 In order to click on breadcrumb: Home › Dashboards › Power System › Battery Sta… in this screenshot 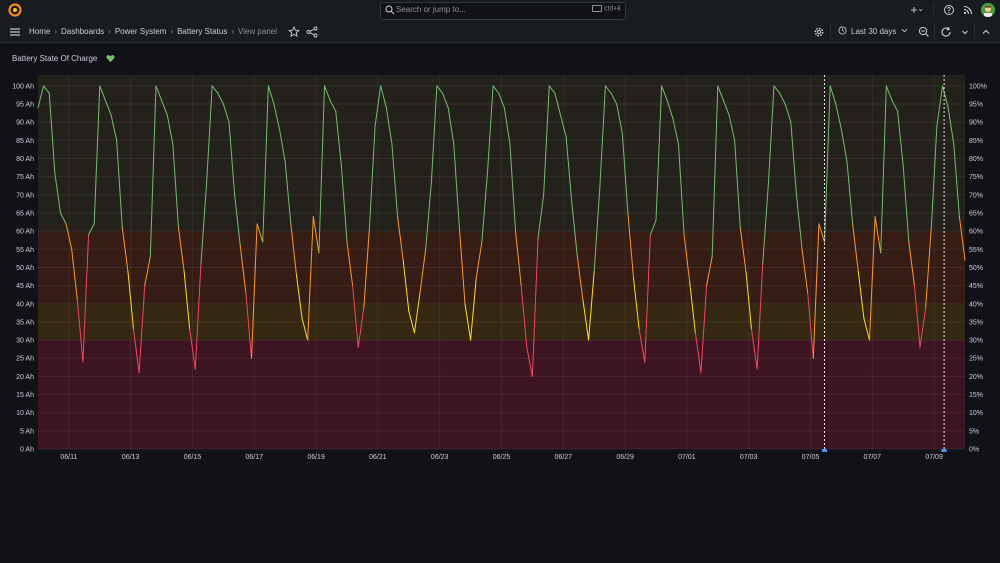, I will do `click(153, 31)`.